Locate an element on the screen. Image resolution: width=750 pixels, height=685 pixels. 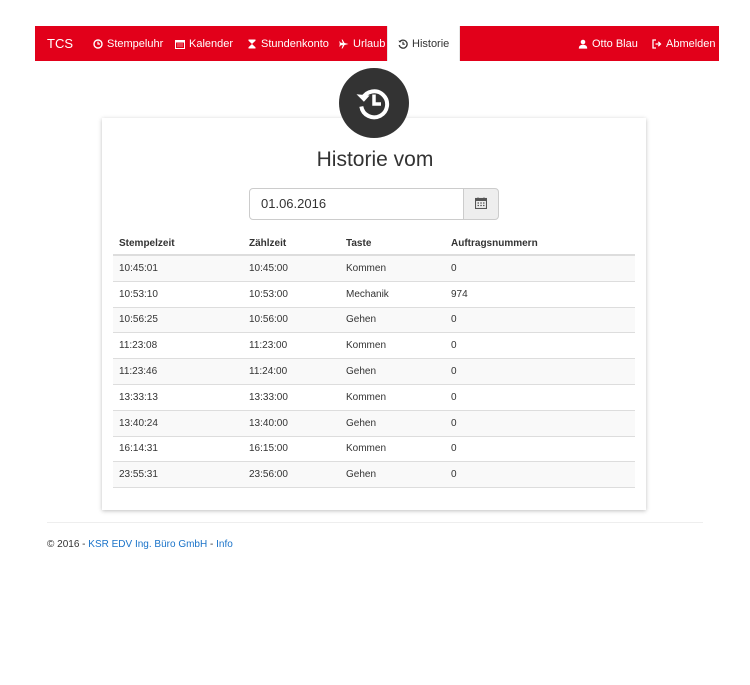
taste-cell: Mechanik is located at coordinates (367, 294).